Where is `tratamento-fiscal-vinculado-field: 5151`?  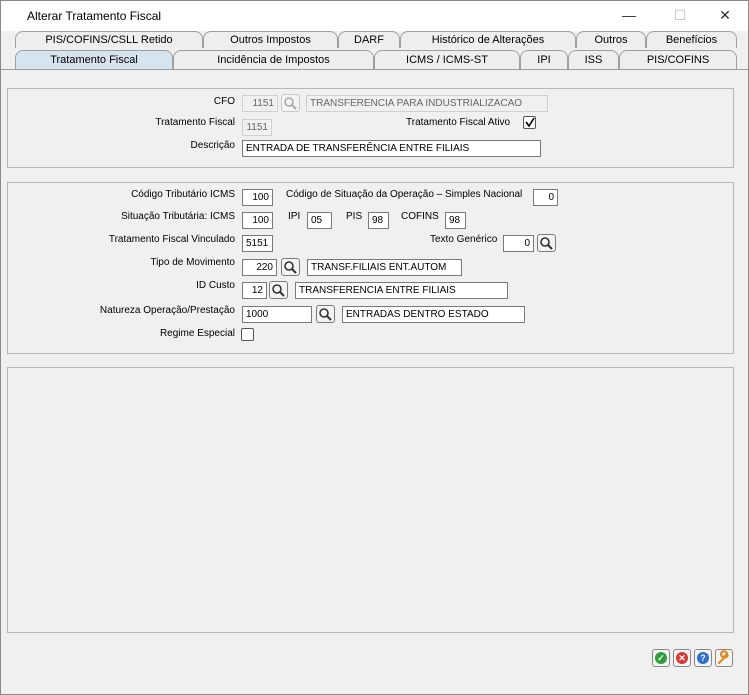 tratamento-fiscal-vinculado-field: 5151 is located at coordinates (257, 243).